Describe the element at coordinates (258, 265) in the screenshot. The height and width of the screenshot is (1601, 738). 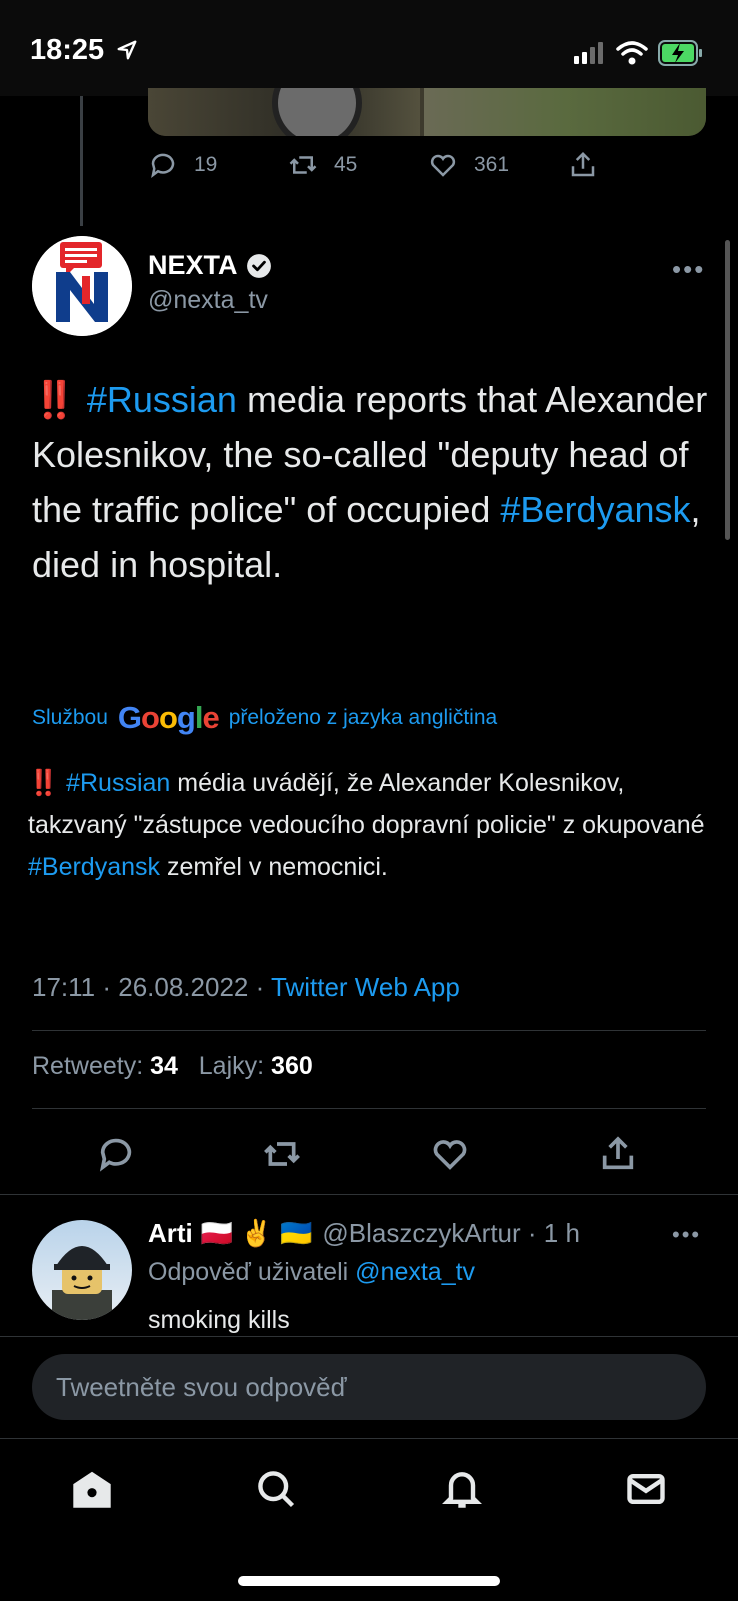
I see `verified-badge-icon` at that location.